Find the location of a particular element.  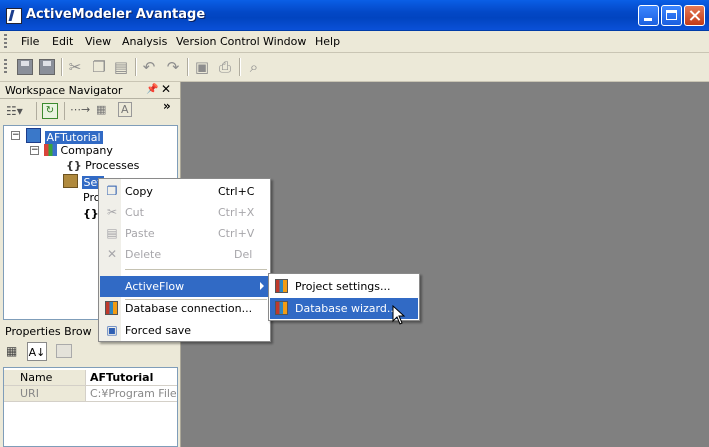

save-icon is located at coordinates (25, 67).